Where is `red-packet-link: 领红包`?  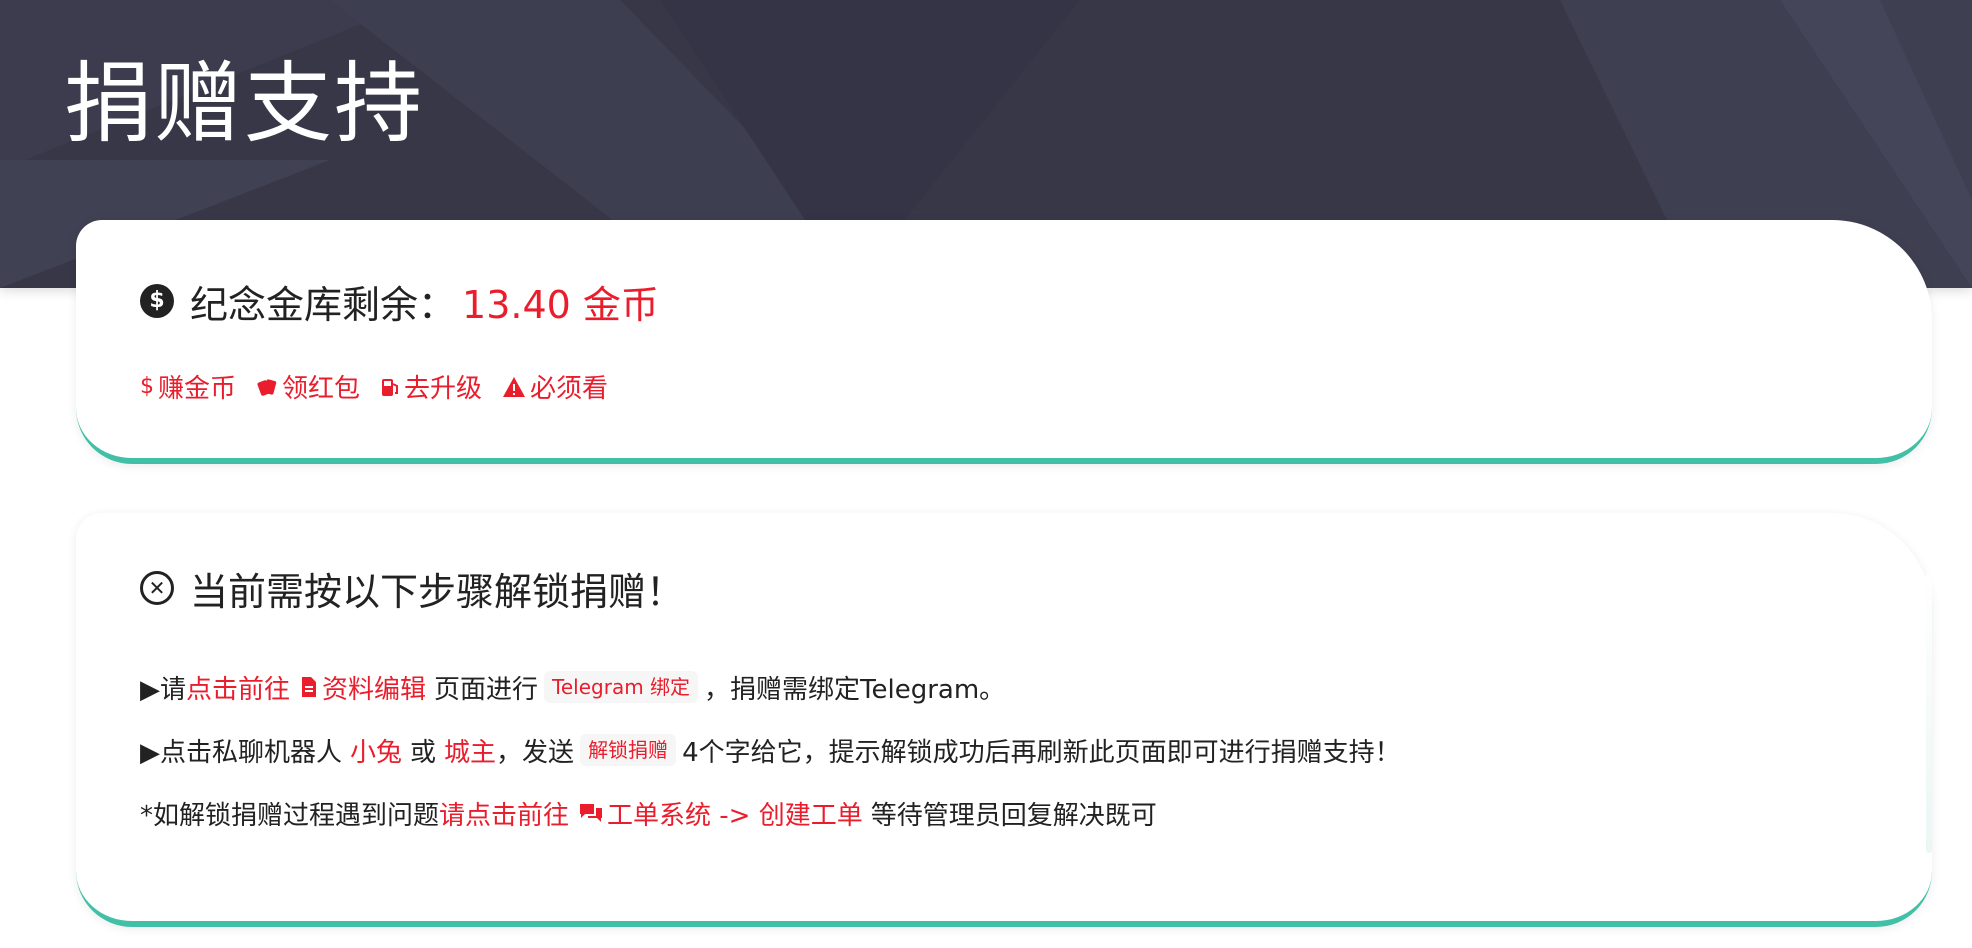 red-packet-link: 领红包 is located at coordinates (308, 386).